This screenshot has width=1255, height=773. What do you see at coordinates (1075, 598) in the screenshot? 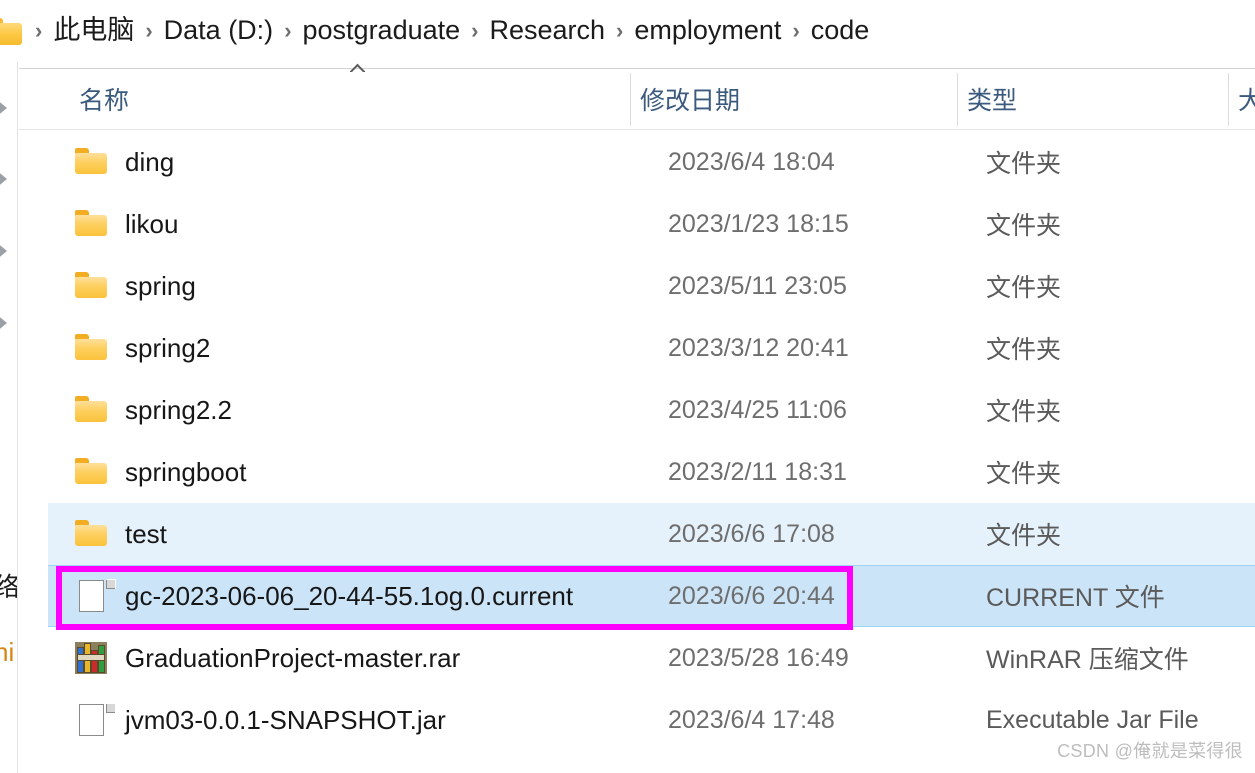
I see `file-type: CURRENT 文件` at bounding box center [1075, 598].